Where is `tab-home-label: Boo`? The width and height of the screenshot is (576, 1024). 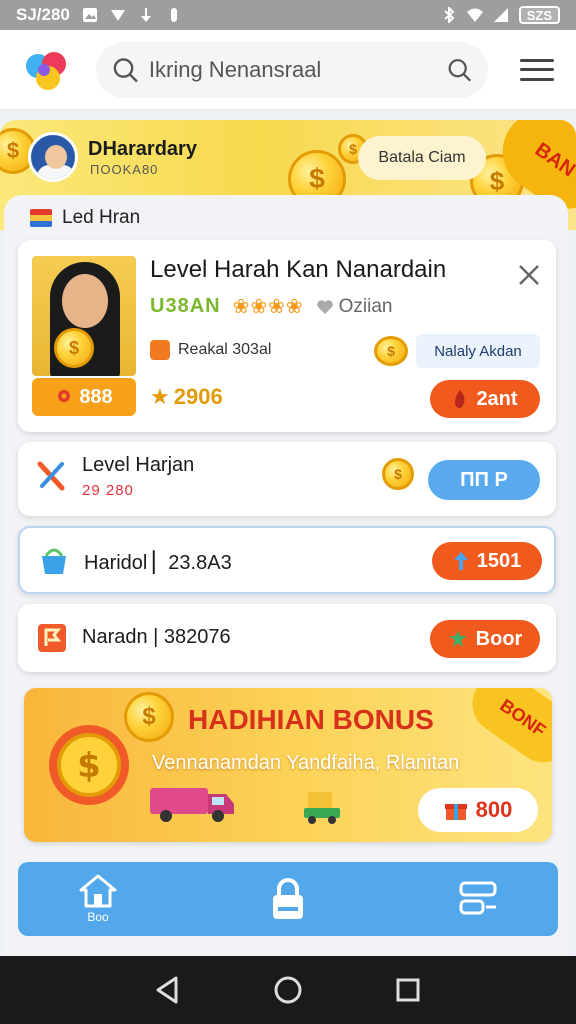 tab-home-label: Boo is located at coordinates (98, 917).